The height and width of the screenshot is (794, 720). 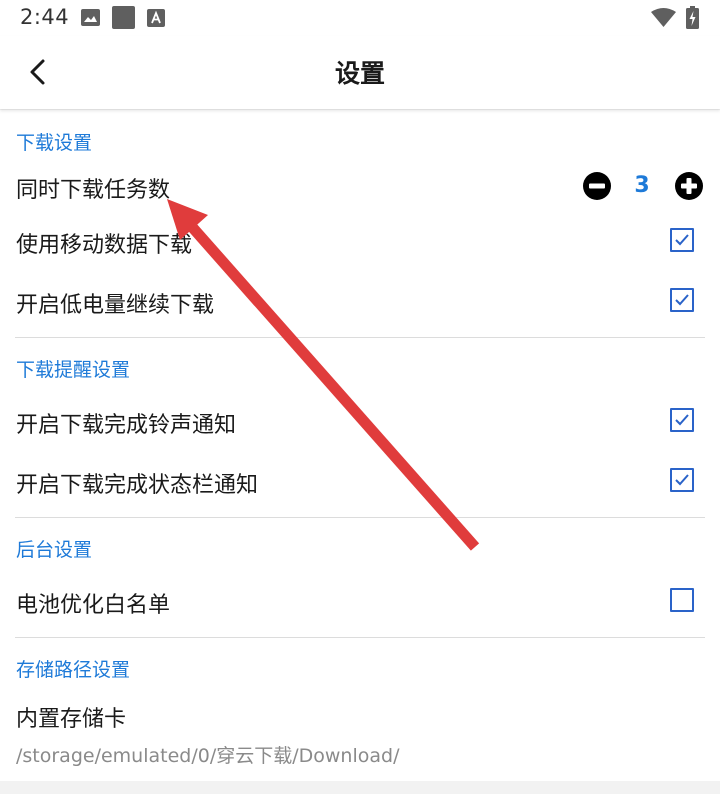 What do you see at coordinates (360, 18) in the screenshot?
I see `status-bar: 2:44` at bounding box center [360, 18].